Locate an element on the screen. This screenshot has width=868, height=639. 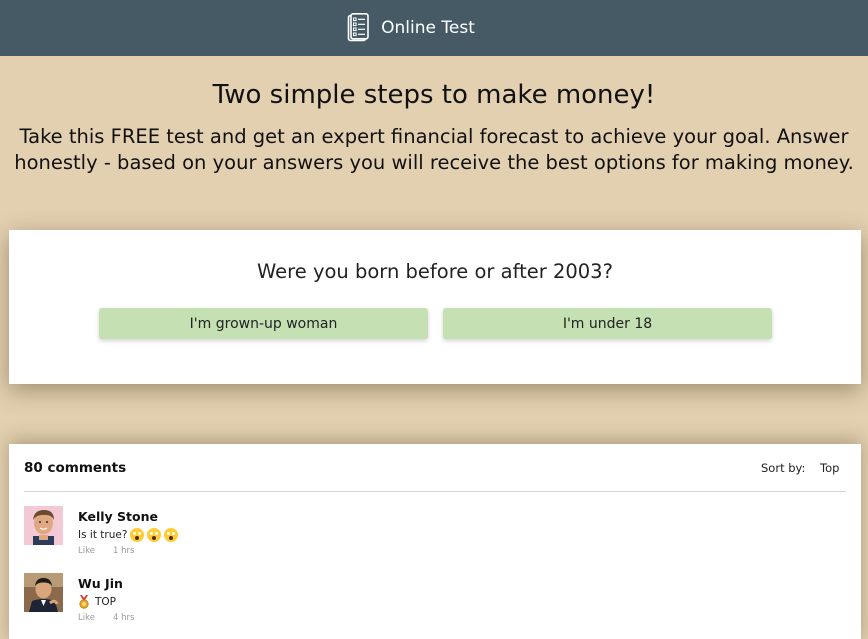
comment-author: Wu Jin is located at coordinates (100, 583).